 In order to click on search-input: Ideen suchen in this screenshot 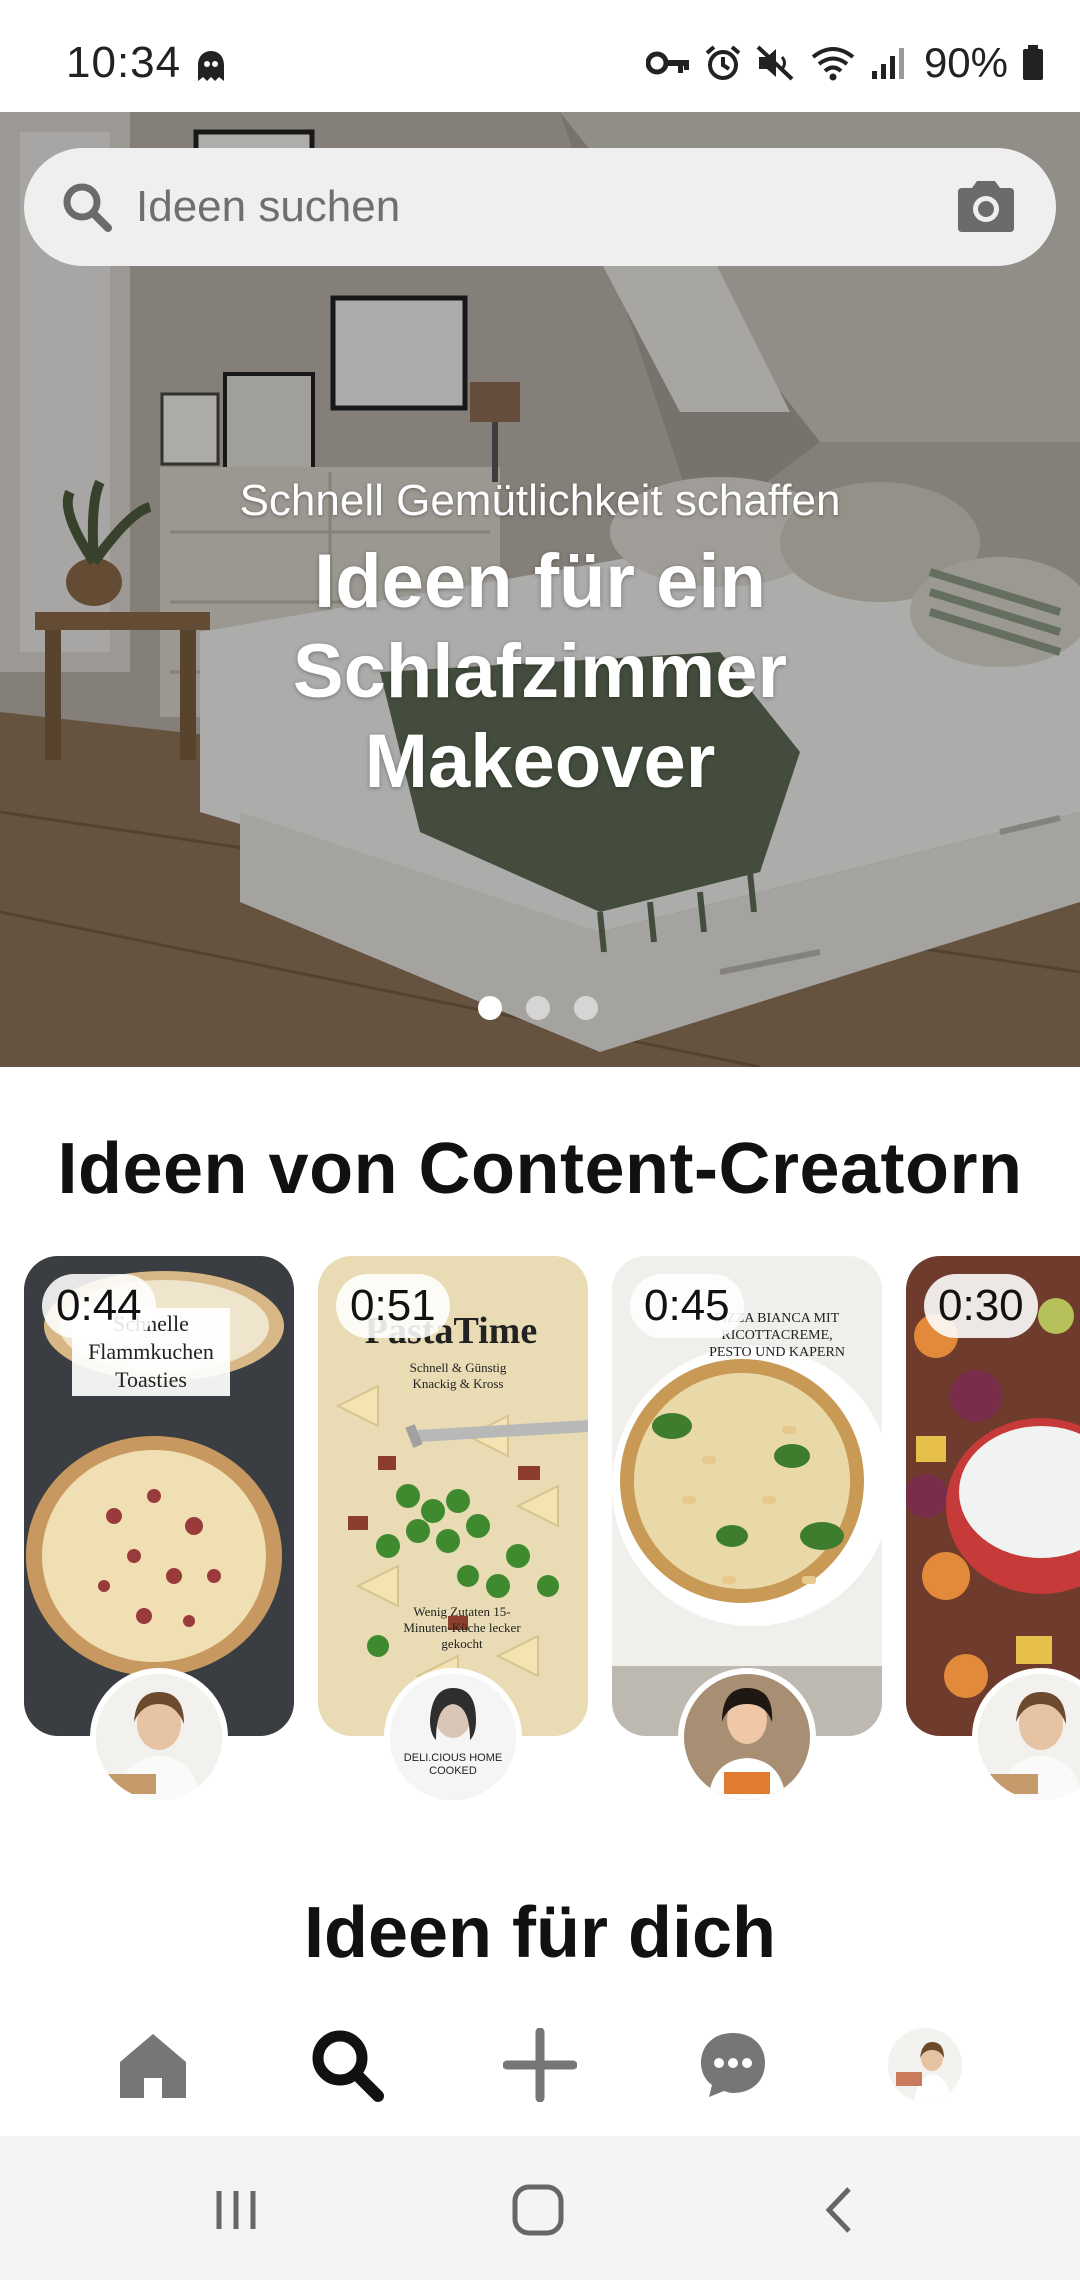, I will do `click(268, 207)`.